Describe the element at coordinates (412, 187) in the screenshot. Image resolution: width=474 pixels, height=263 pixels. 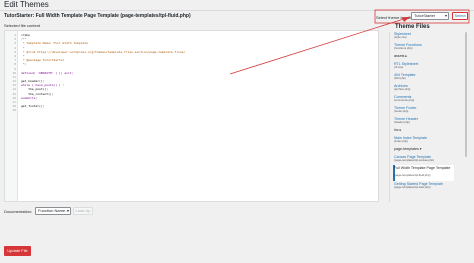
I see `file-item-path: (page-templates/tpl-start.php)` at that location.